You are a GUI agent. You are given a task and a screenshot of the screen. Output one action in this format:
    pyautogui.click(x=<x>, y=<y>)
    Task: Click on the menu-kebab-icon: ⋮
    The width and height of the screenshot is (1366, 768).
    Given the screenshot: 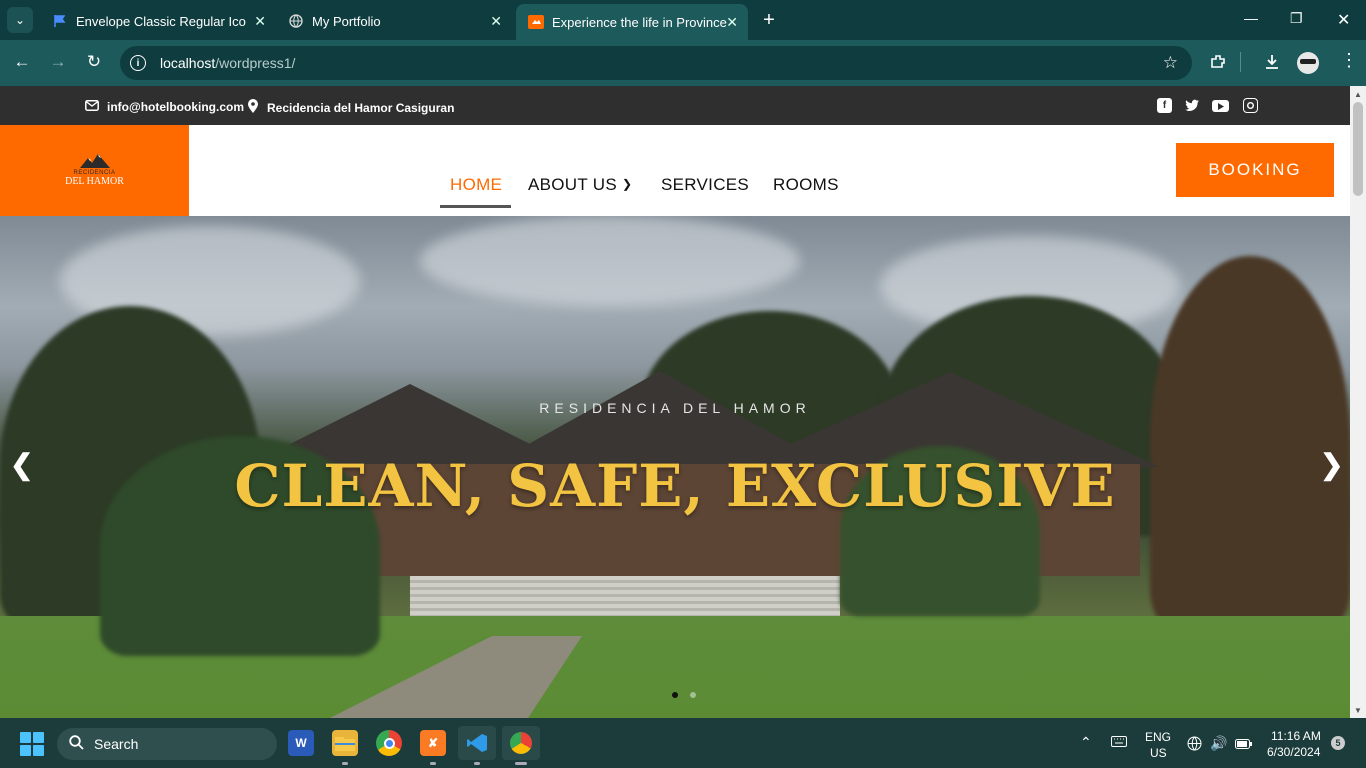 What is the action you would take?
    pyautogui.click(x=1349, y=60)
    